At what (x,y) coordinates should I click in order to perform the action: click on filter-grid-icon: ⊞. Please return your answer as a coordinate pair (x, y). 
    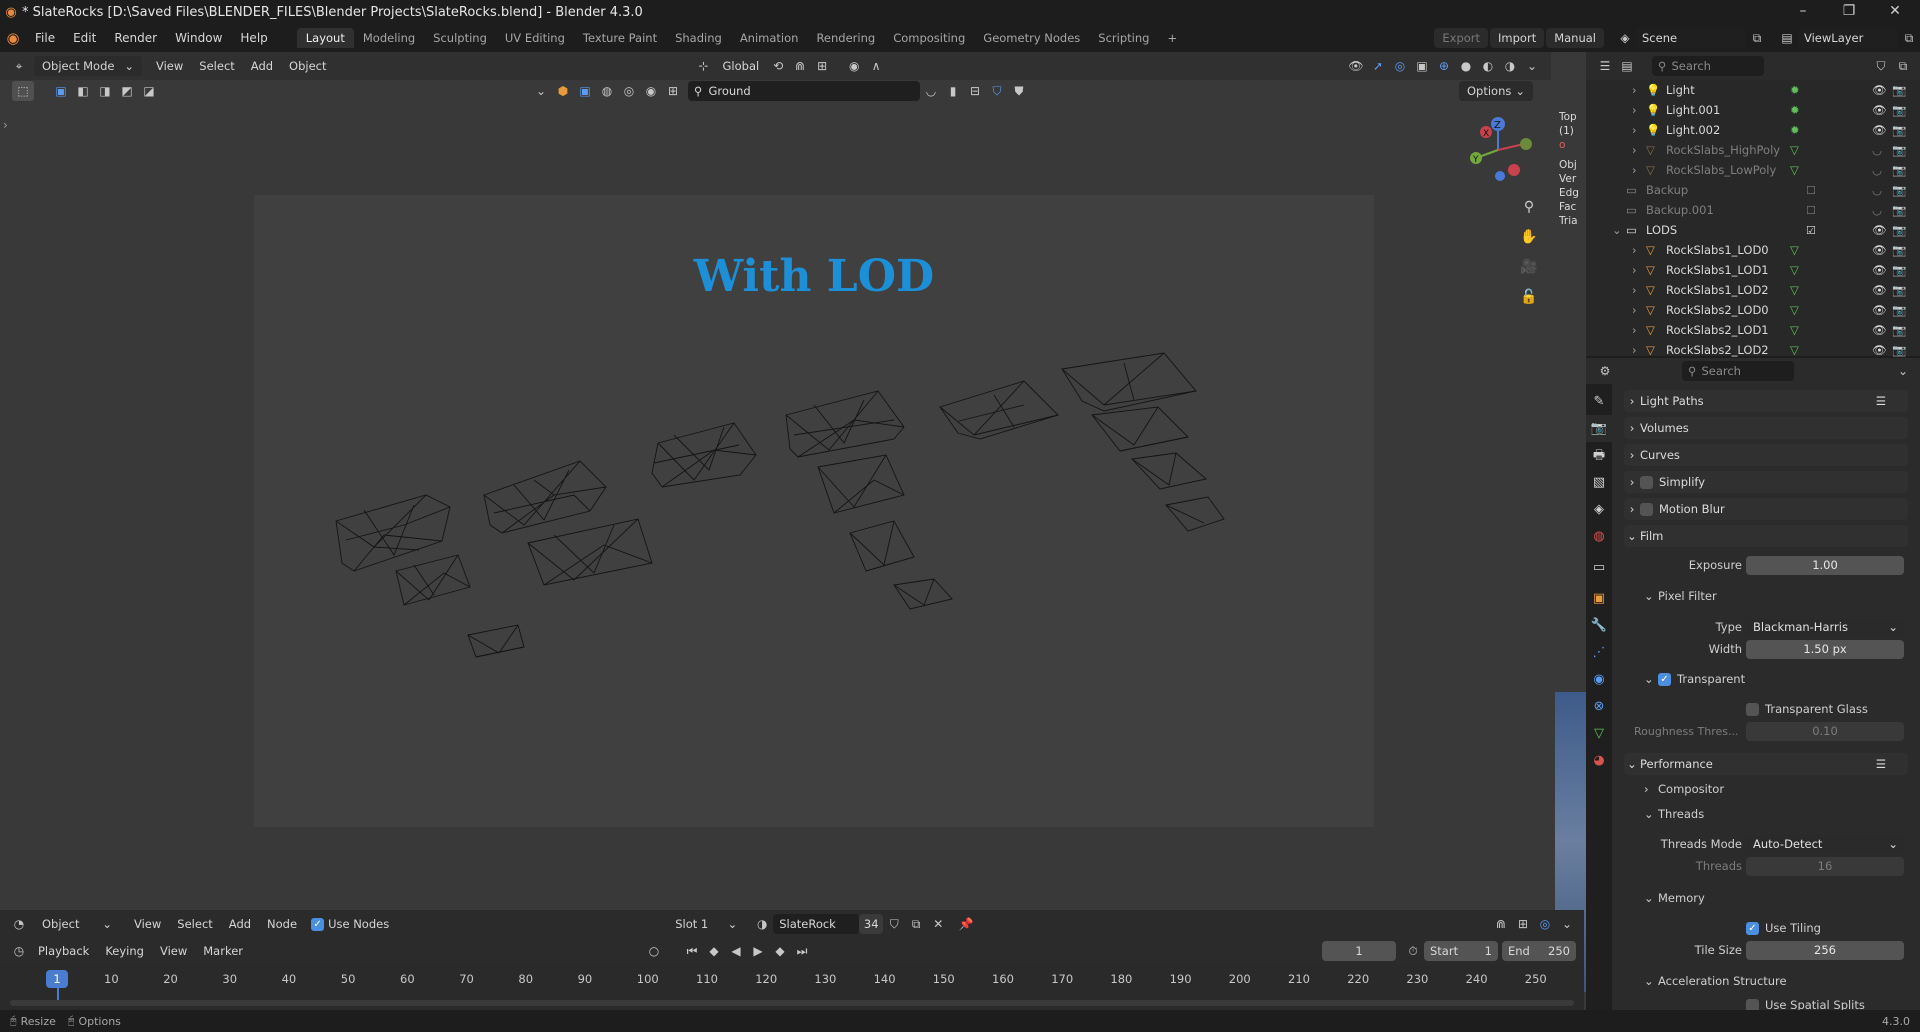
    Looking at the image, I should click on (673, 91).